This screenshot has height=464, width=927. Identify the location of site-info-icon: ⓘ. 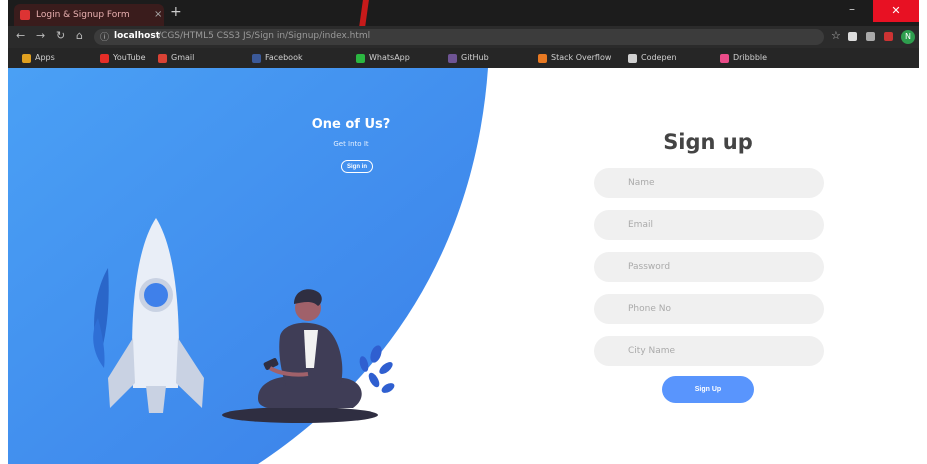
(104, 36).